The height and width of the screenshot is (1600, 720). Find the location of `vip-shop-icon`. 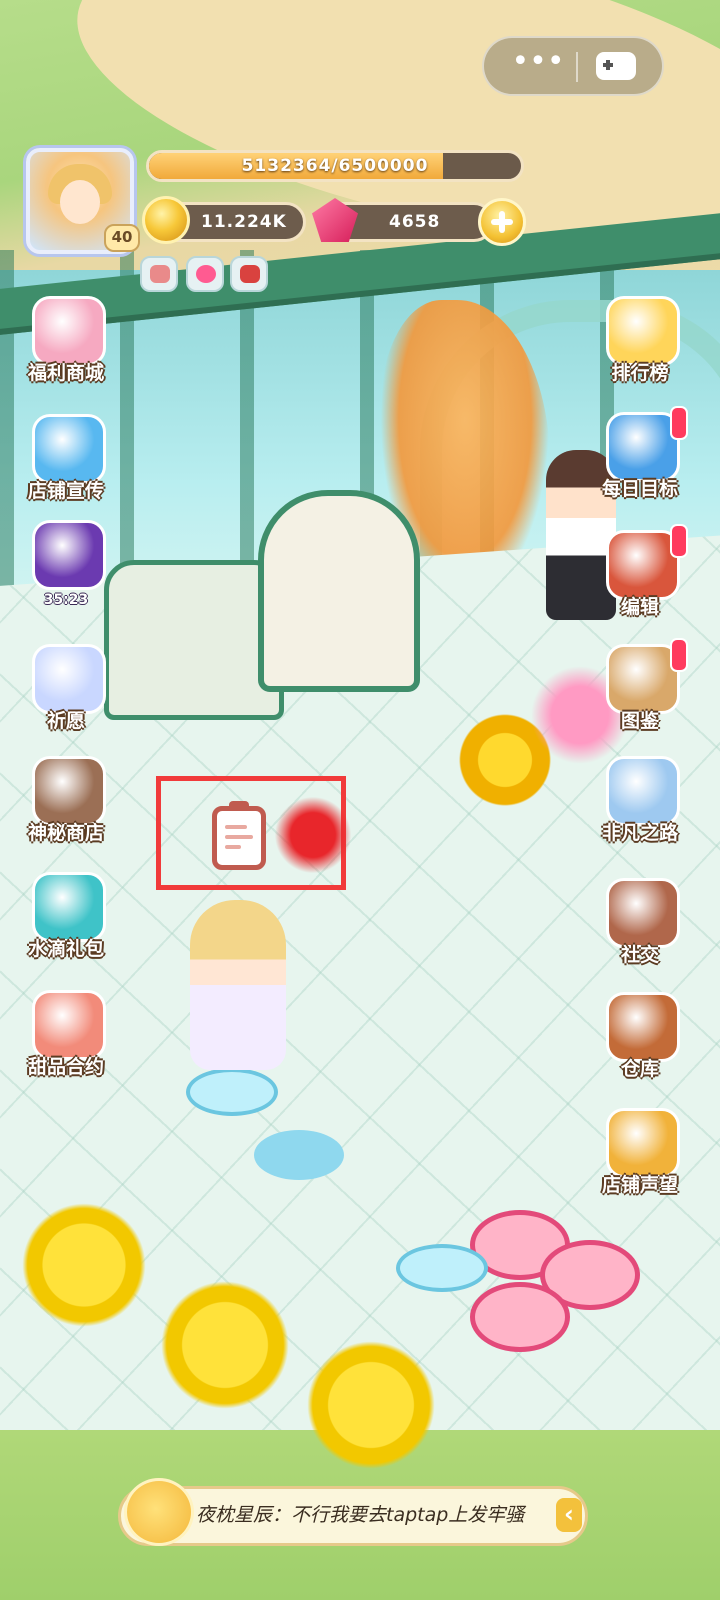

vip-shop-icon is located at coordinates (69, 331).